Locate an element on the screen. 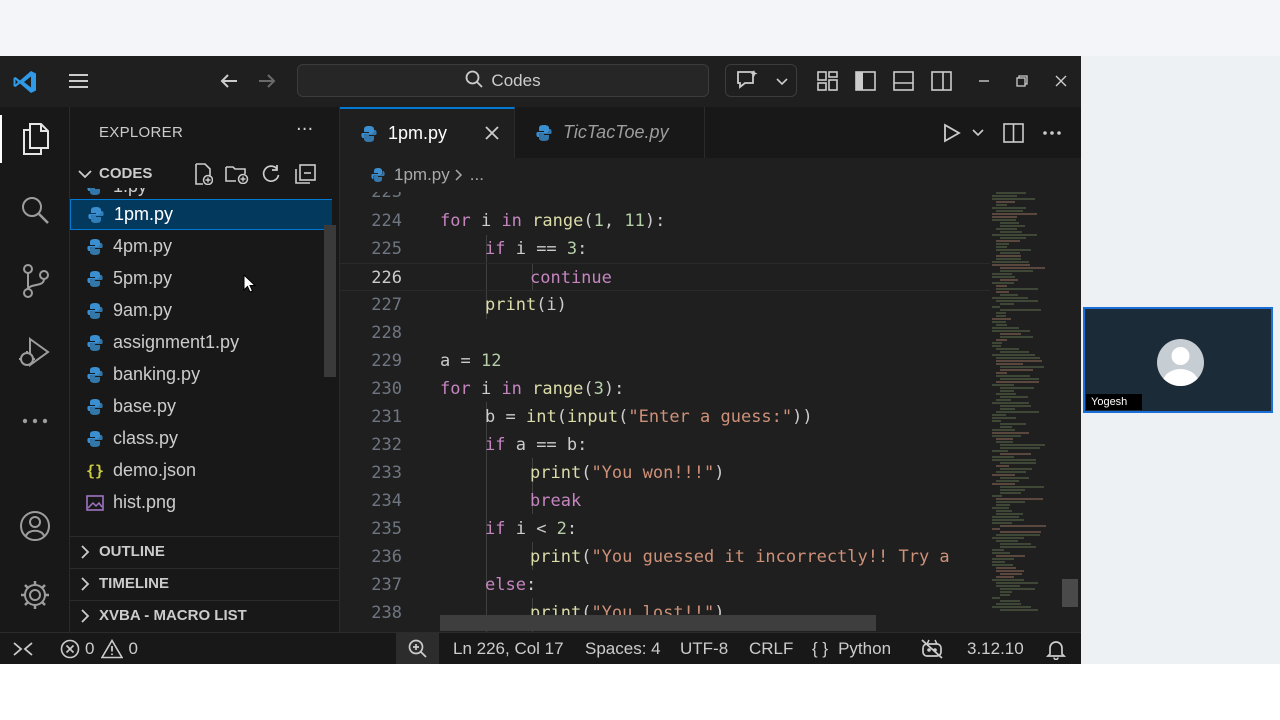 The height and width of the screenshot is (720, 1280). run-icon is located at coordinates (952, 132).